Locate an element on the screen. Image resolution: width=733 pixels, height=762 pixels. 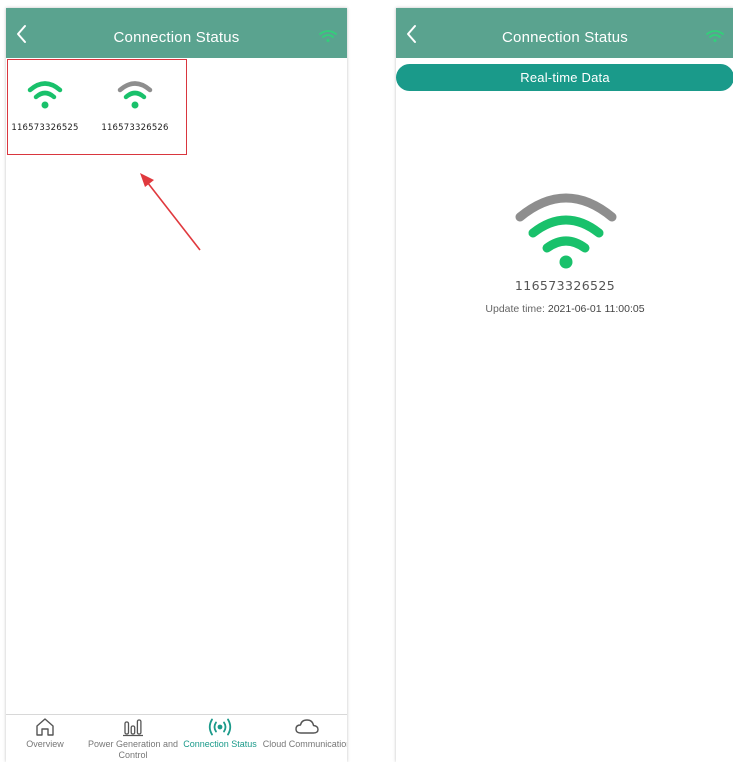
update-time: Update time: 2021-06-01 11:00:05 is located at coordinates (564, 309).